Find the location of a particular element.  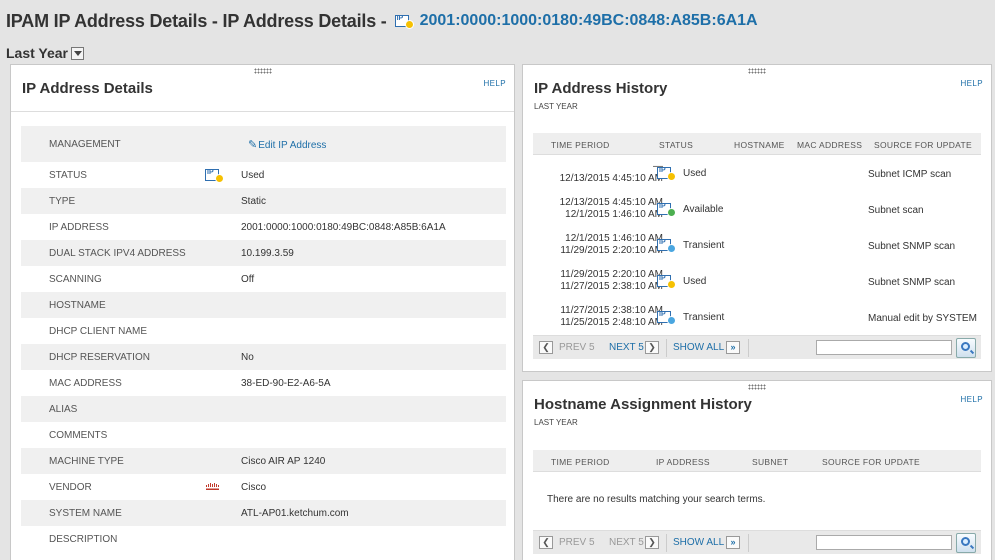

ip-available-icon is located at coordinates (666, 210).